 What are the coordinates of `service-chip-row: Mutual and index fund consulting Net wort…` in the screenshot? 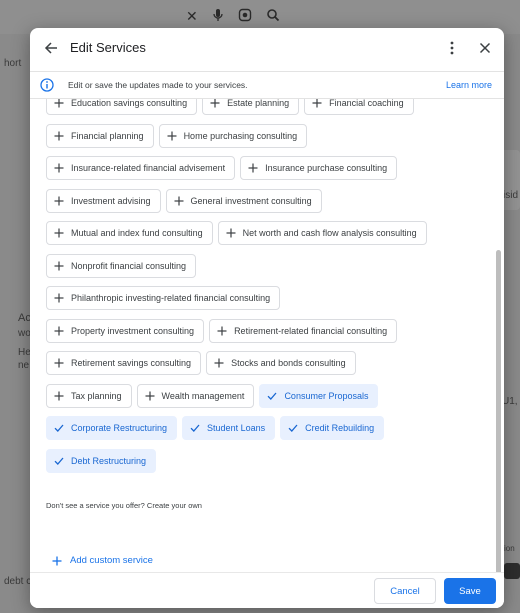 It's located at (266, 233).